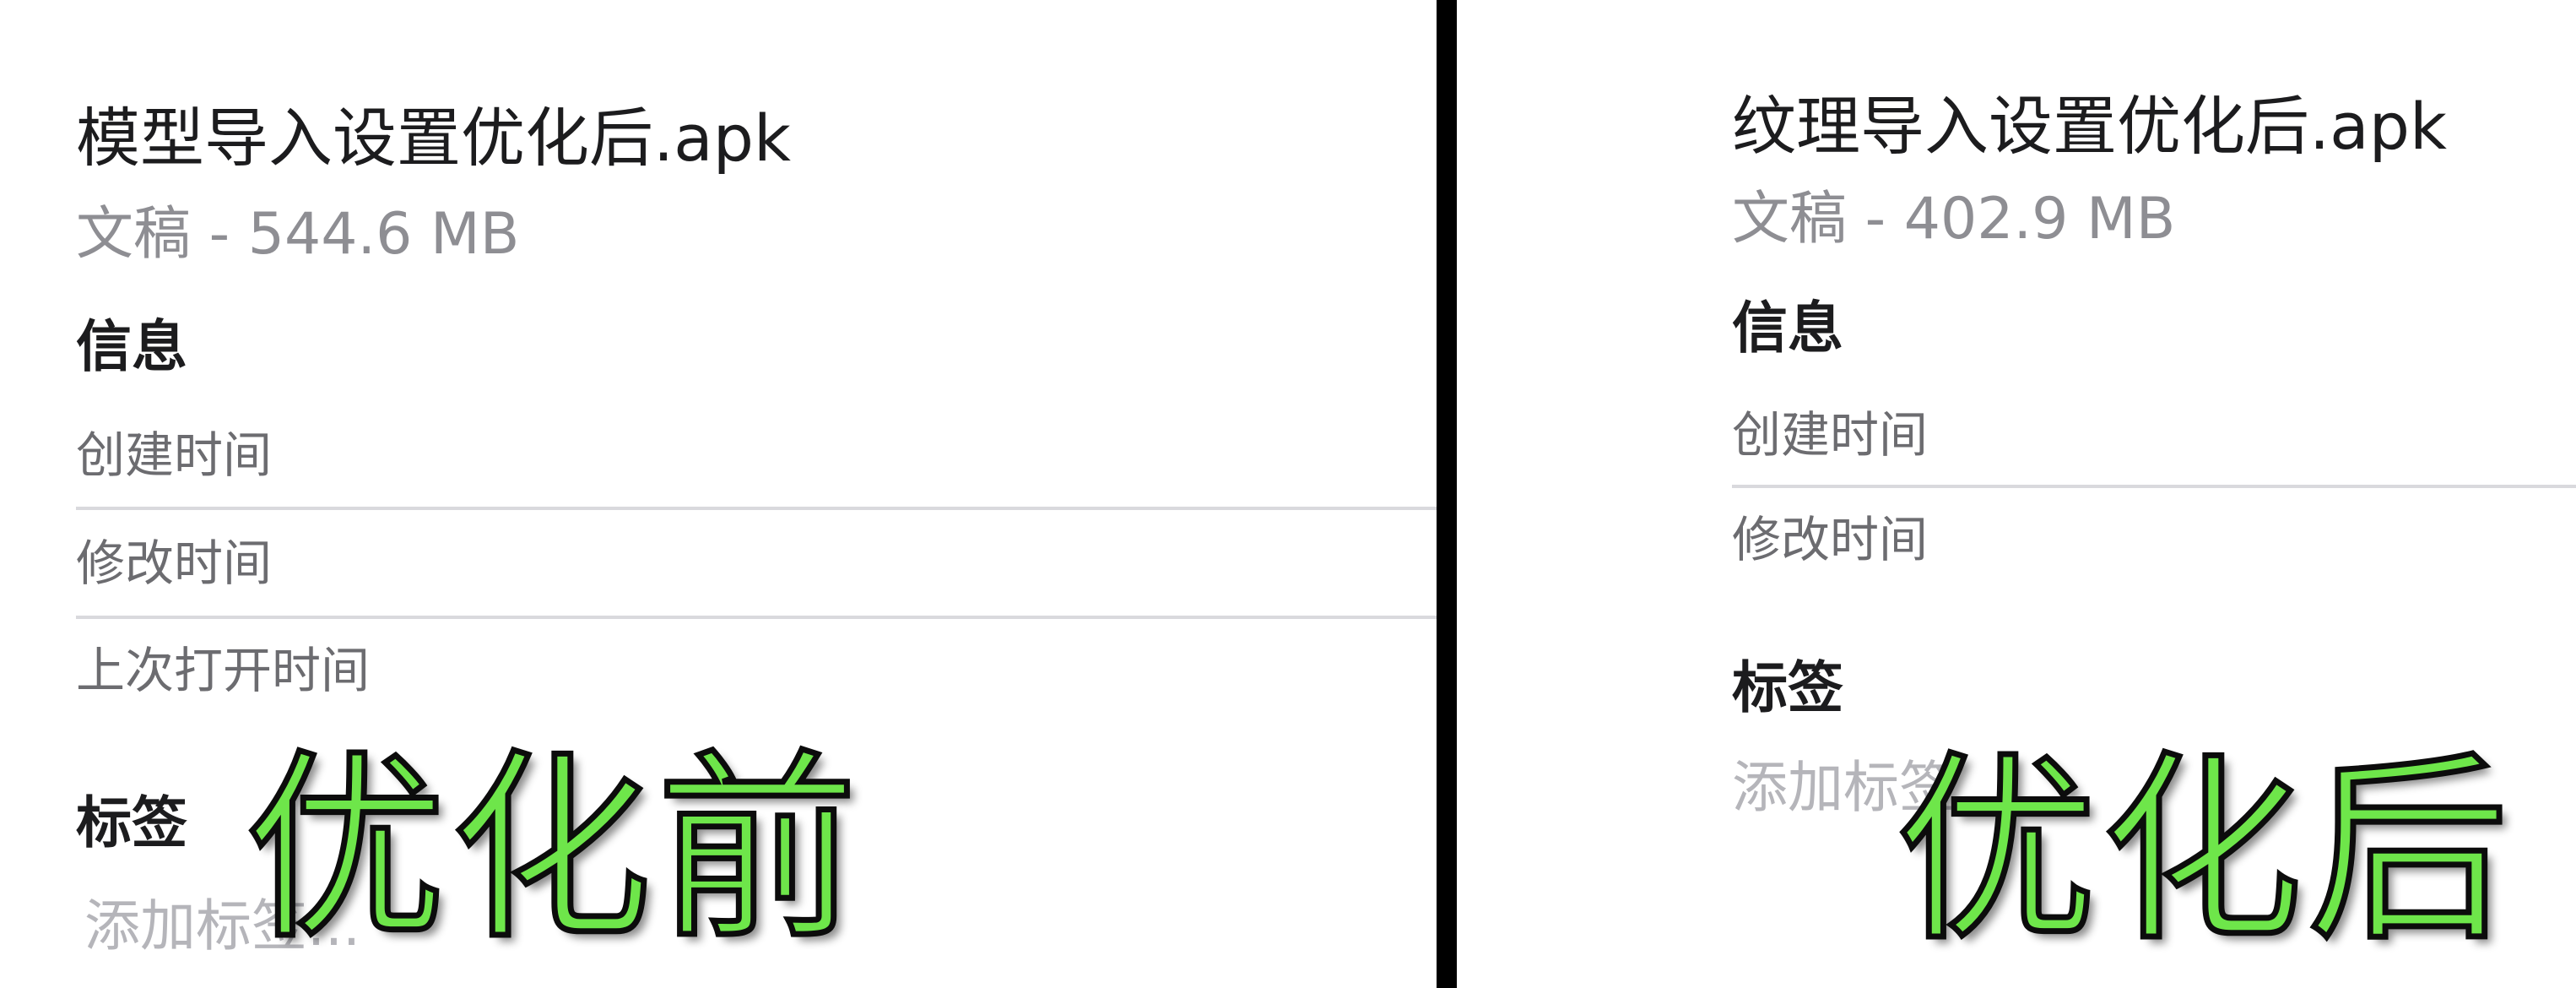 This screenshot has height=988, width=2576. Describe the element at coordinates (2203, 852) in the screenshot. I see `after-overlay-label: 优化后` at that location.